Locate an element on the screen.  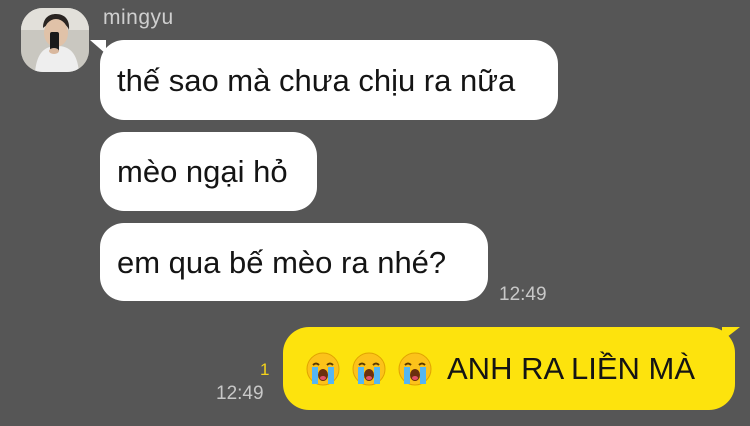
incoming-timestamp: 12:49 is located at coordinates (523, 294).